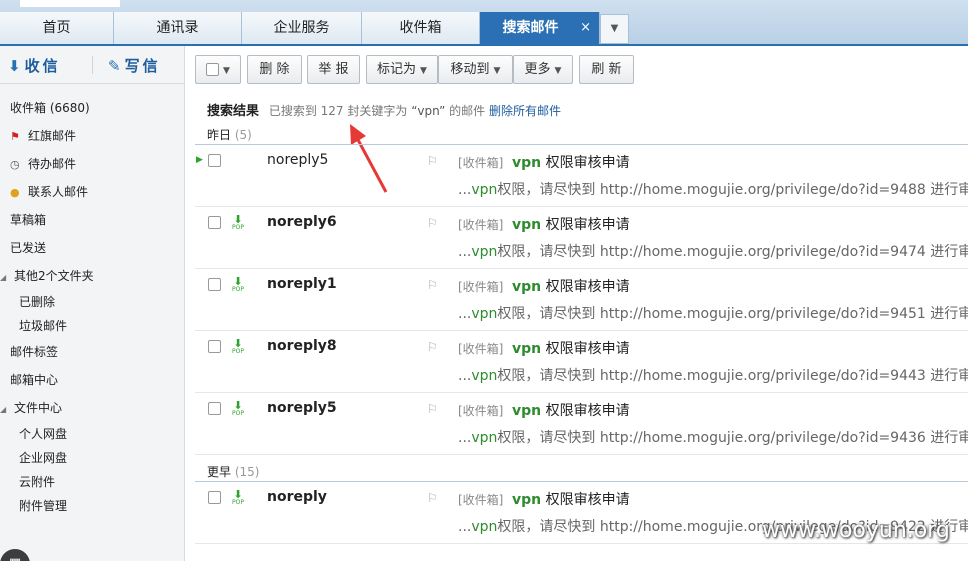 The image size is (968, 561). What do you see at coordinates (233, 111) in the screenshot?
I see `search-results-title: 搜索结果` at bounding box center [233, 111].